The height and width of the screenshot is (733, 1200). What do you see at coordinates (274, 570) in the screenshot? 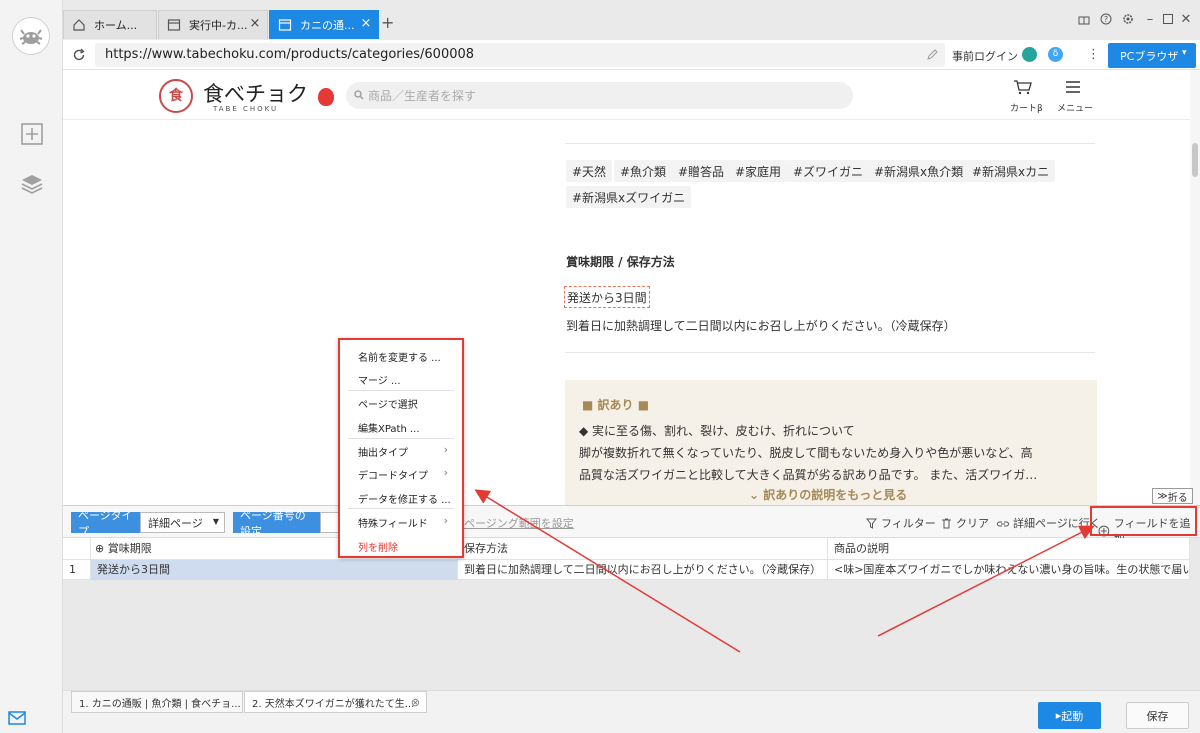
I see `table-cell-selected: 発送から3日間` at bounding box center [274, 570].